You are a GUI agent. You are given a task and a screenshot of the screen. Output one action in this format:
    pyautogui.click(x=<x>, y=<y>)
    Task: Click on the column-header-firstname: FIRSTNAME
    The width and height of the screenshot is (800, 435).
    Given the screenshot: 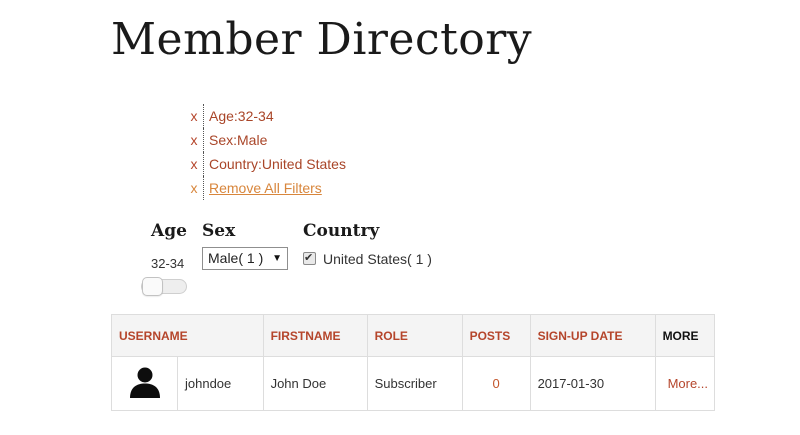 What is the action you would take?
    pyautogui.click(x=315, y=335)
    